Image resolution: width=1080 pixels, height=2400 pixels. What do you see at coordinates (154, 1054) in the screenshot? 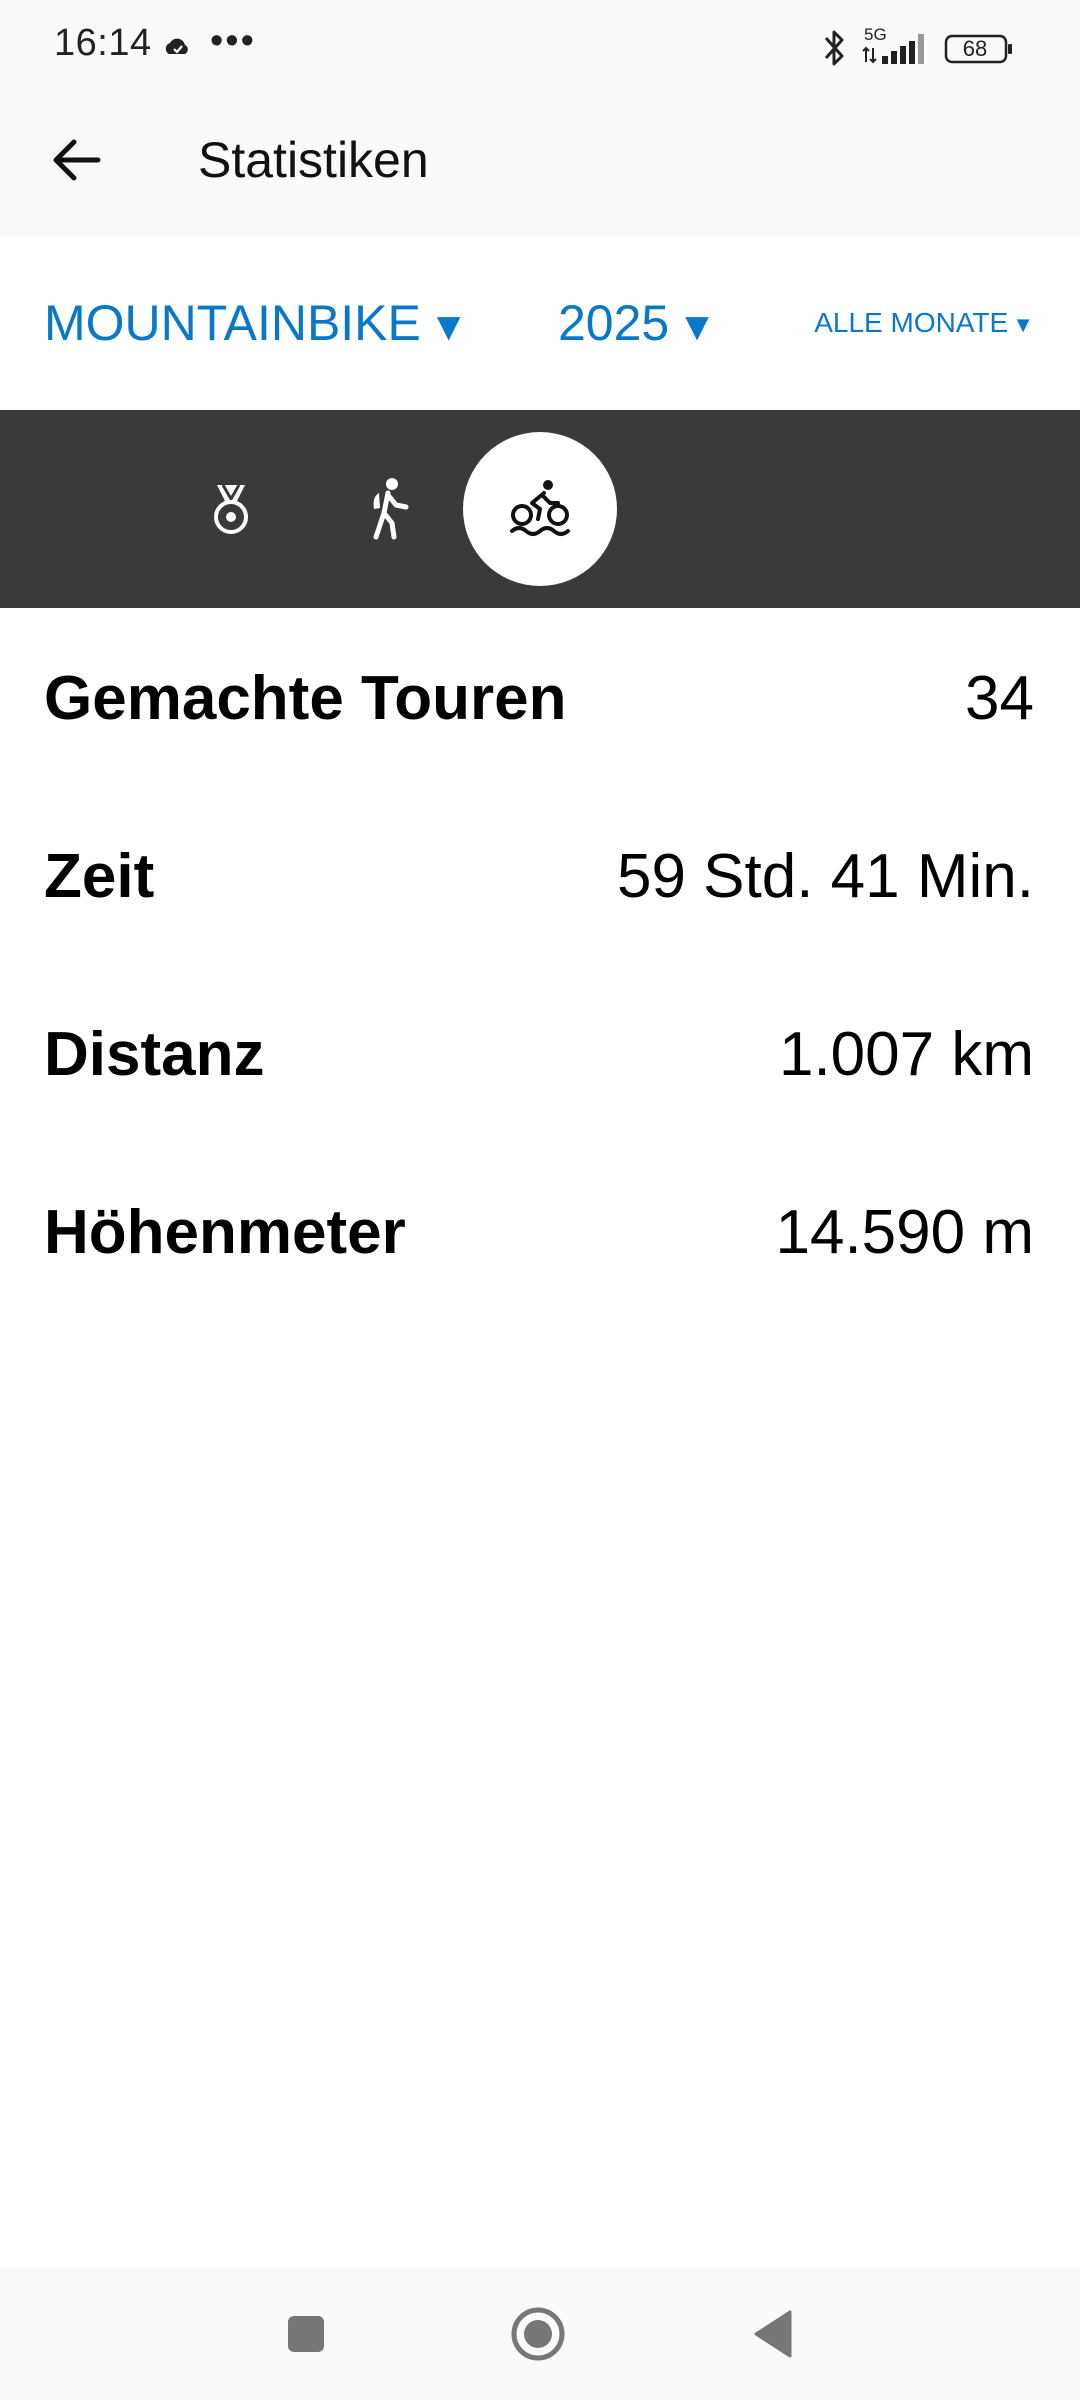
I see `stat-label: Distanz` at bounding box center [154, 1054].